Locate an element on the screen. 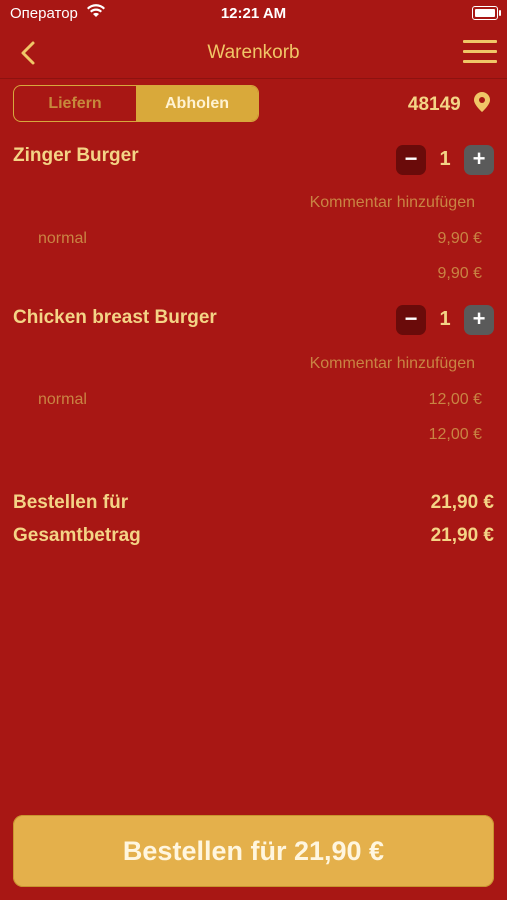  order-for-value: 21,90 € is located at coordinates (462, 502).